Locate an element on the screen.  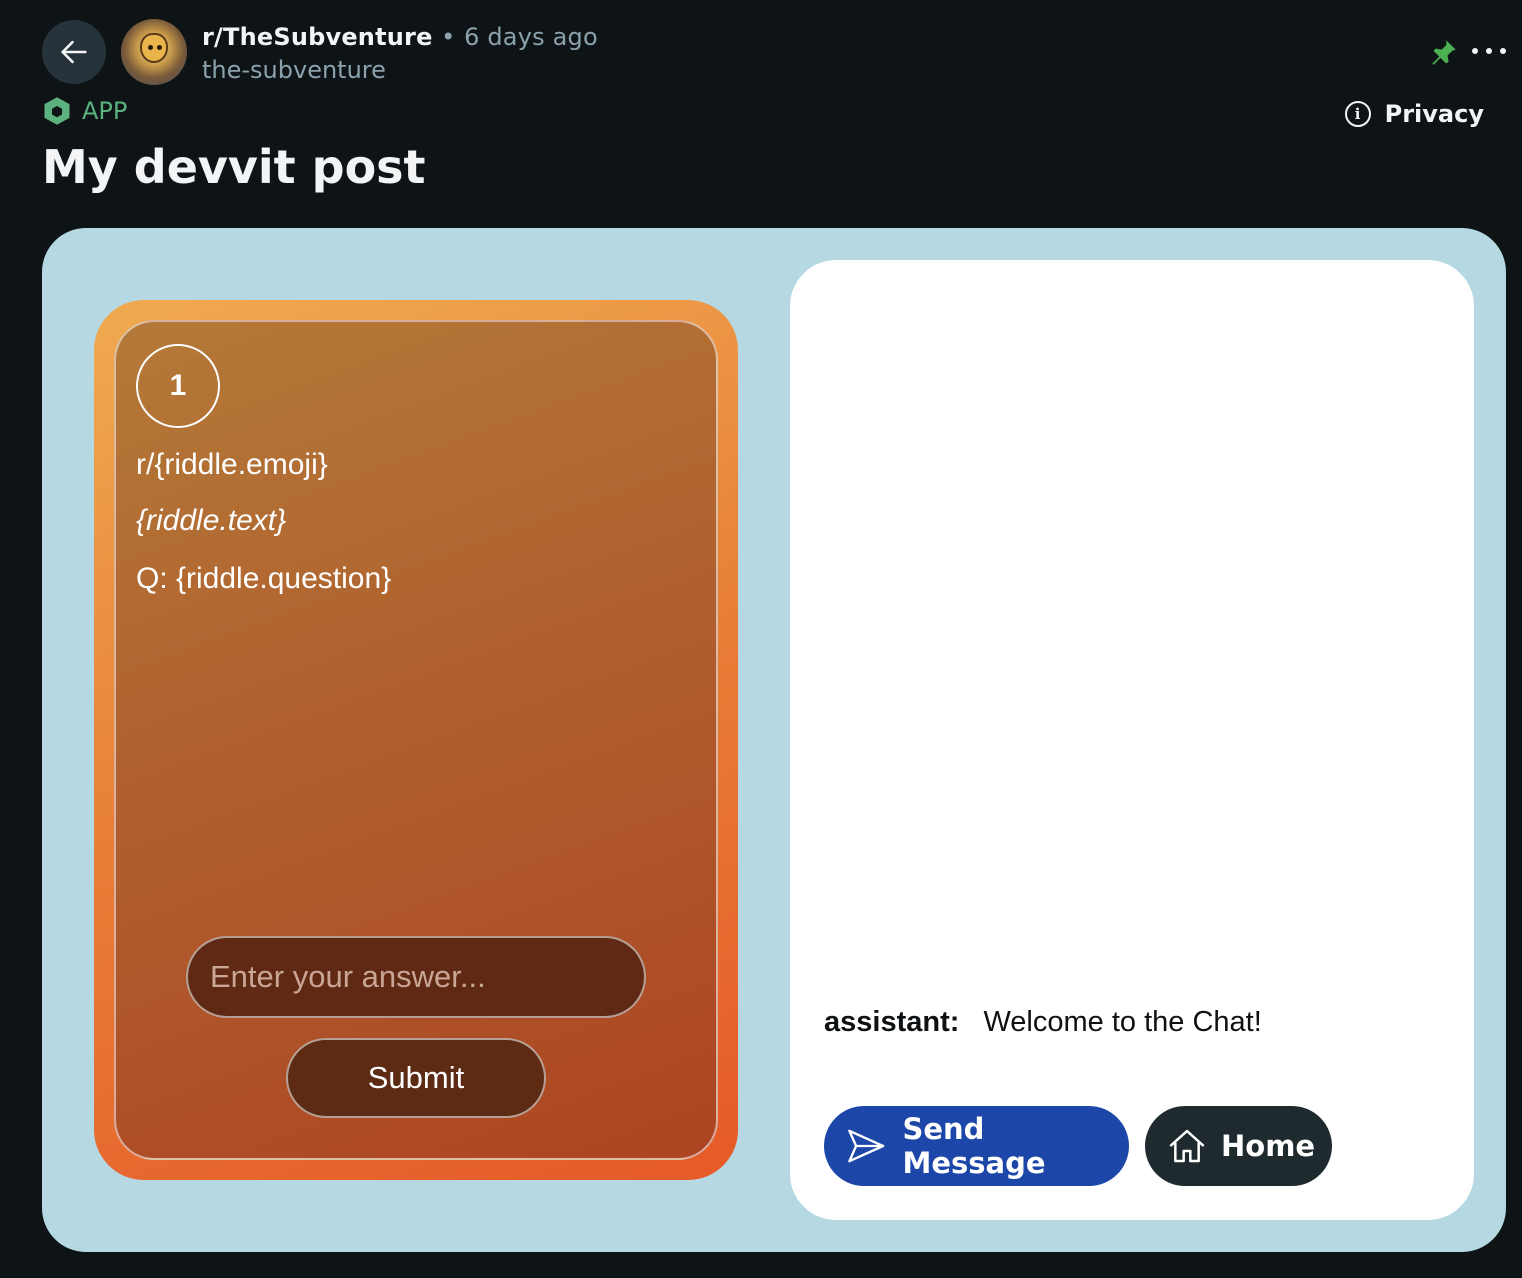
arrow-left-icon is located at coordinates (74, 52).